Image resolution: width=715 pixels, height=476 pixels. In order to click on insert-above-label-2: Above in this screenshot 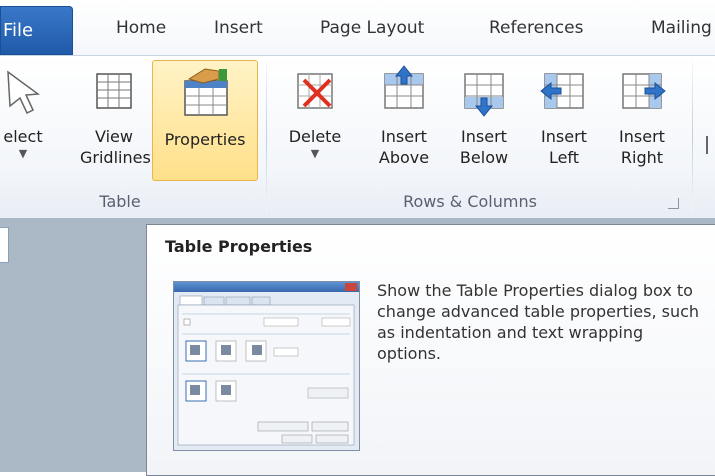, I will do `click(404, 157)`.